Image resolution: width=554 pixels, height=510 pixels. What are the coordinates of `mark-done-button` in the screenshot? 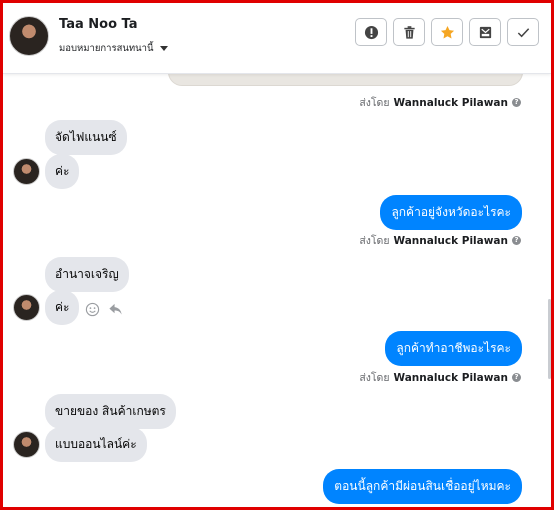 It's located at (523, 32).